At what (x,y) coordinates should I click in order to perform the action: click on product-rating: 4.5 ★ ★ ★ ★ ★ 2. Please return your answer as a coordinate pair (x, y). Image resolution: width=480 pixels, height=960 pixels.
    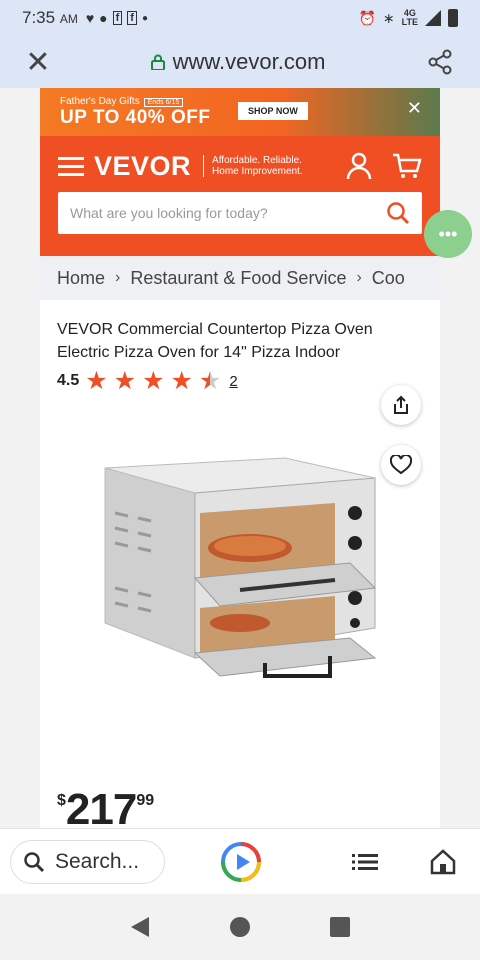
    Looking at the image, I should click on (240, 381).